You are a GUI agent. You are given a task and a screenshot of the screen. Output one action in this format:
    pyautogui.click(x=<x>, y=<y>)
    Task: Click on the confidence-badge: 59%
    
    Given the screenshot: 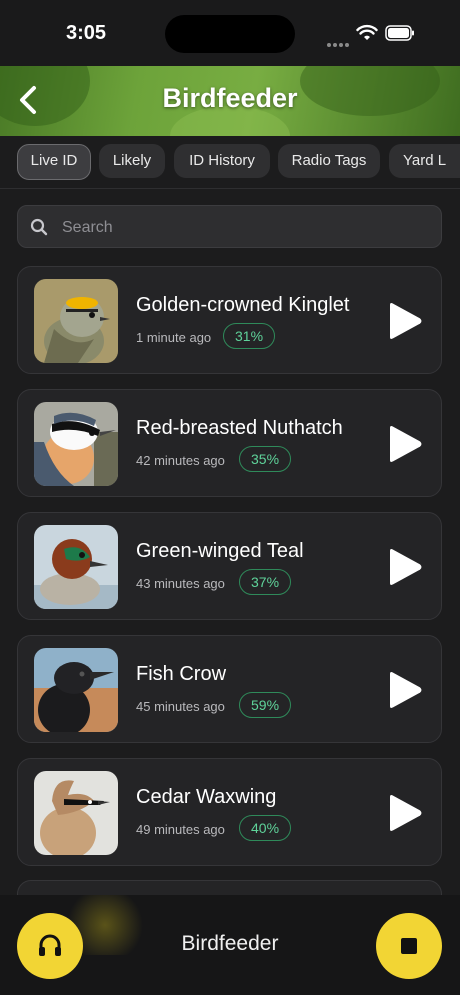 What is the action you would take?
    pyautogui.click(x=265, y=705)
    